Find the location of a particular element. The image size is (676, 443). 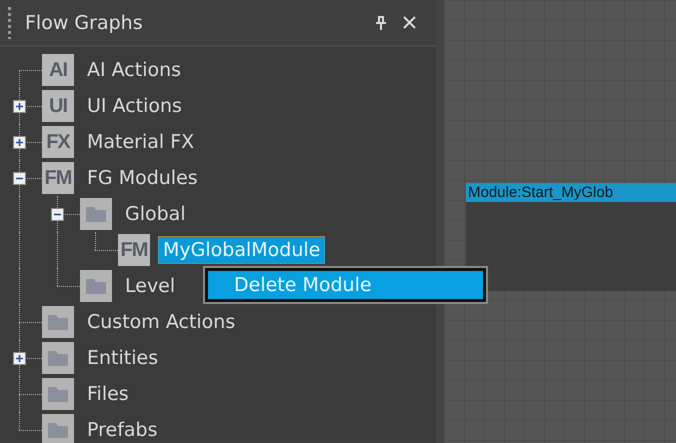

module-icon: FX is located at coordinates (58, 142).